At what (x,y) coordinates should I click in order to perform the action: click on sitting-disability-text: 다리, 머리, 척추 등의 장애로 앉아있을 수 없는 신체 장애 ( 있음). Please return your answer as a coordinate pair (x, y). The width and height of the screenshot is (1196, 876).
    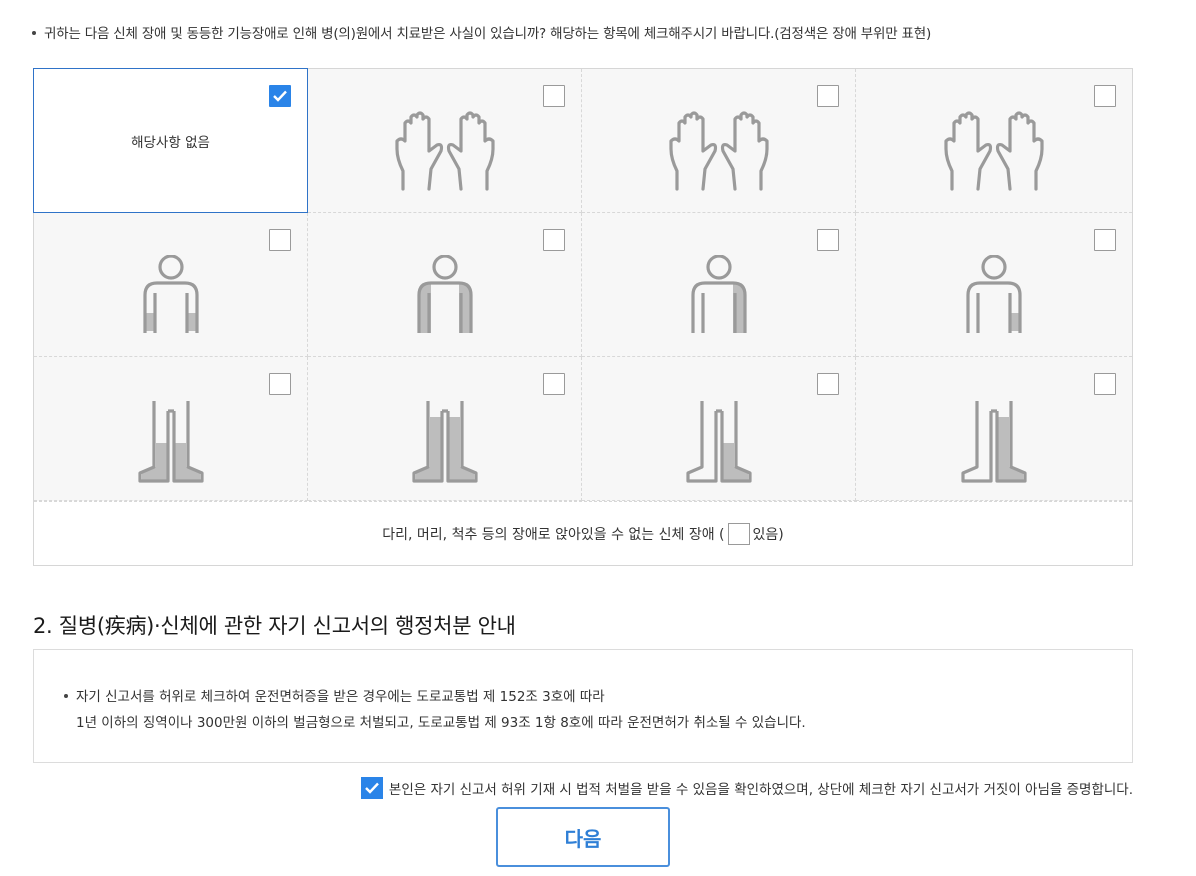
    Looking at the image, I should click on (583, 533).